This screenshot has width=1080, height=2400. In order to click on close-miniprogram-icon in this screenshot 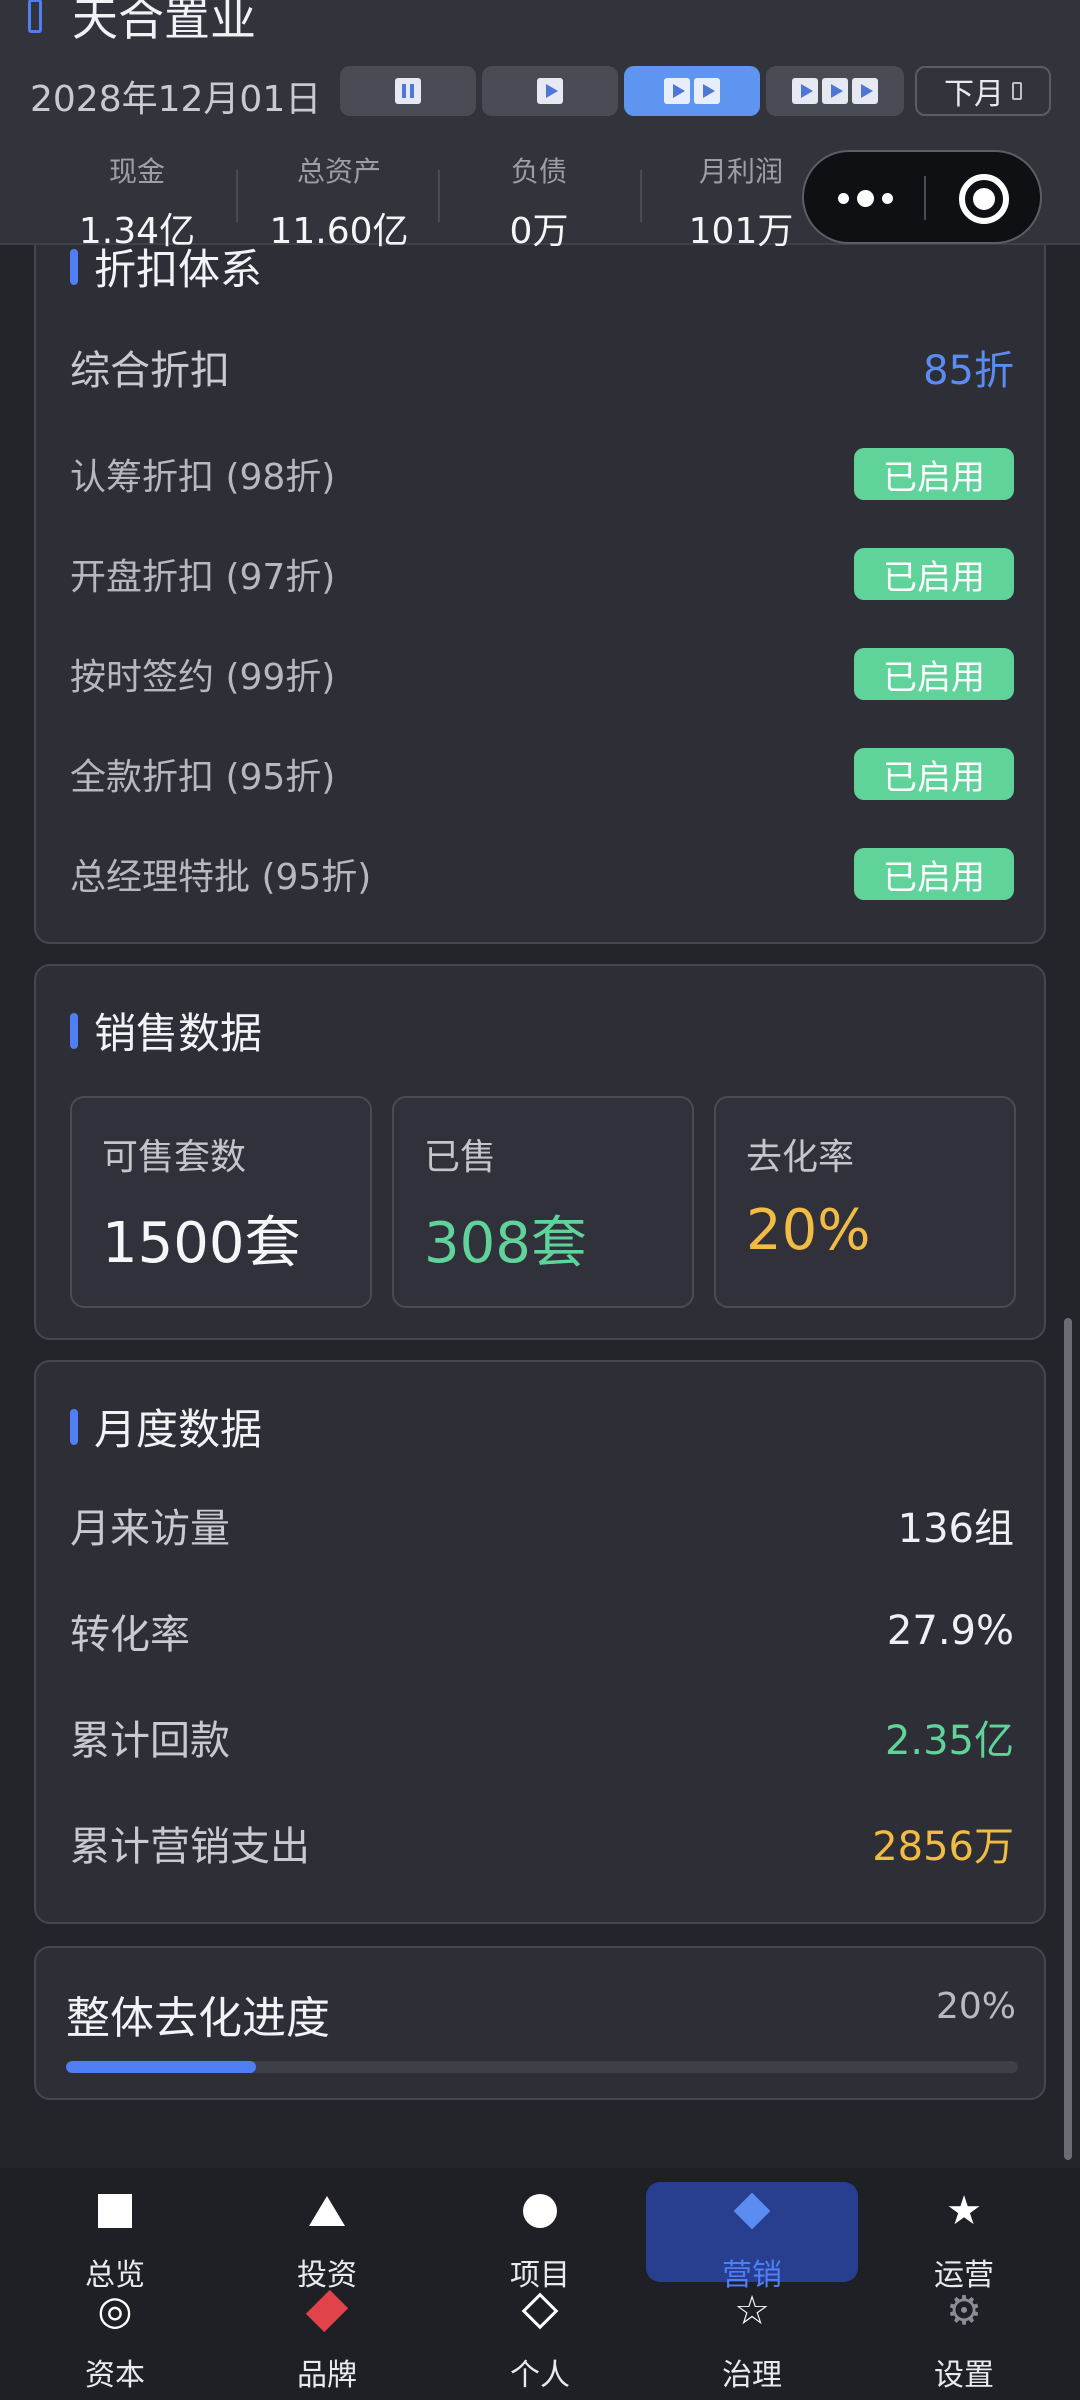, I will do `click(984, 199)`.